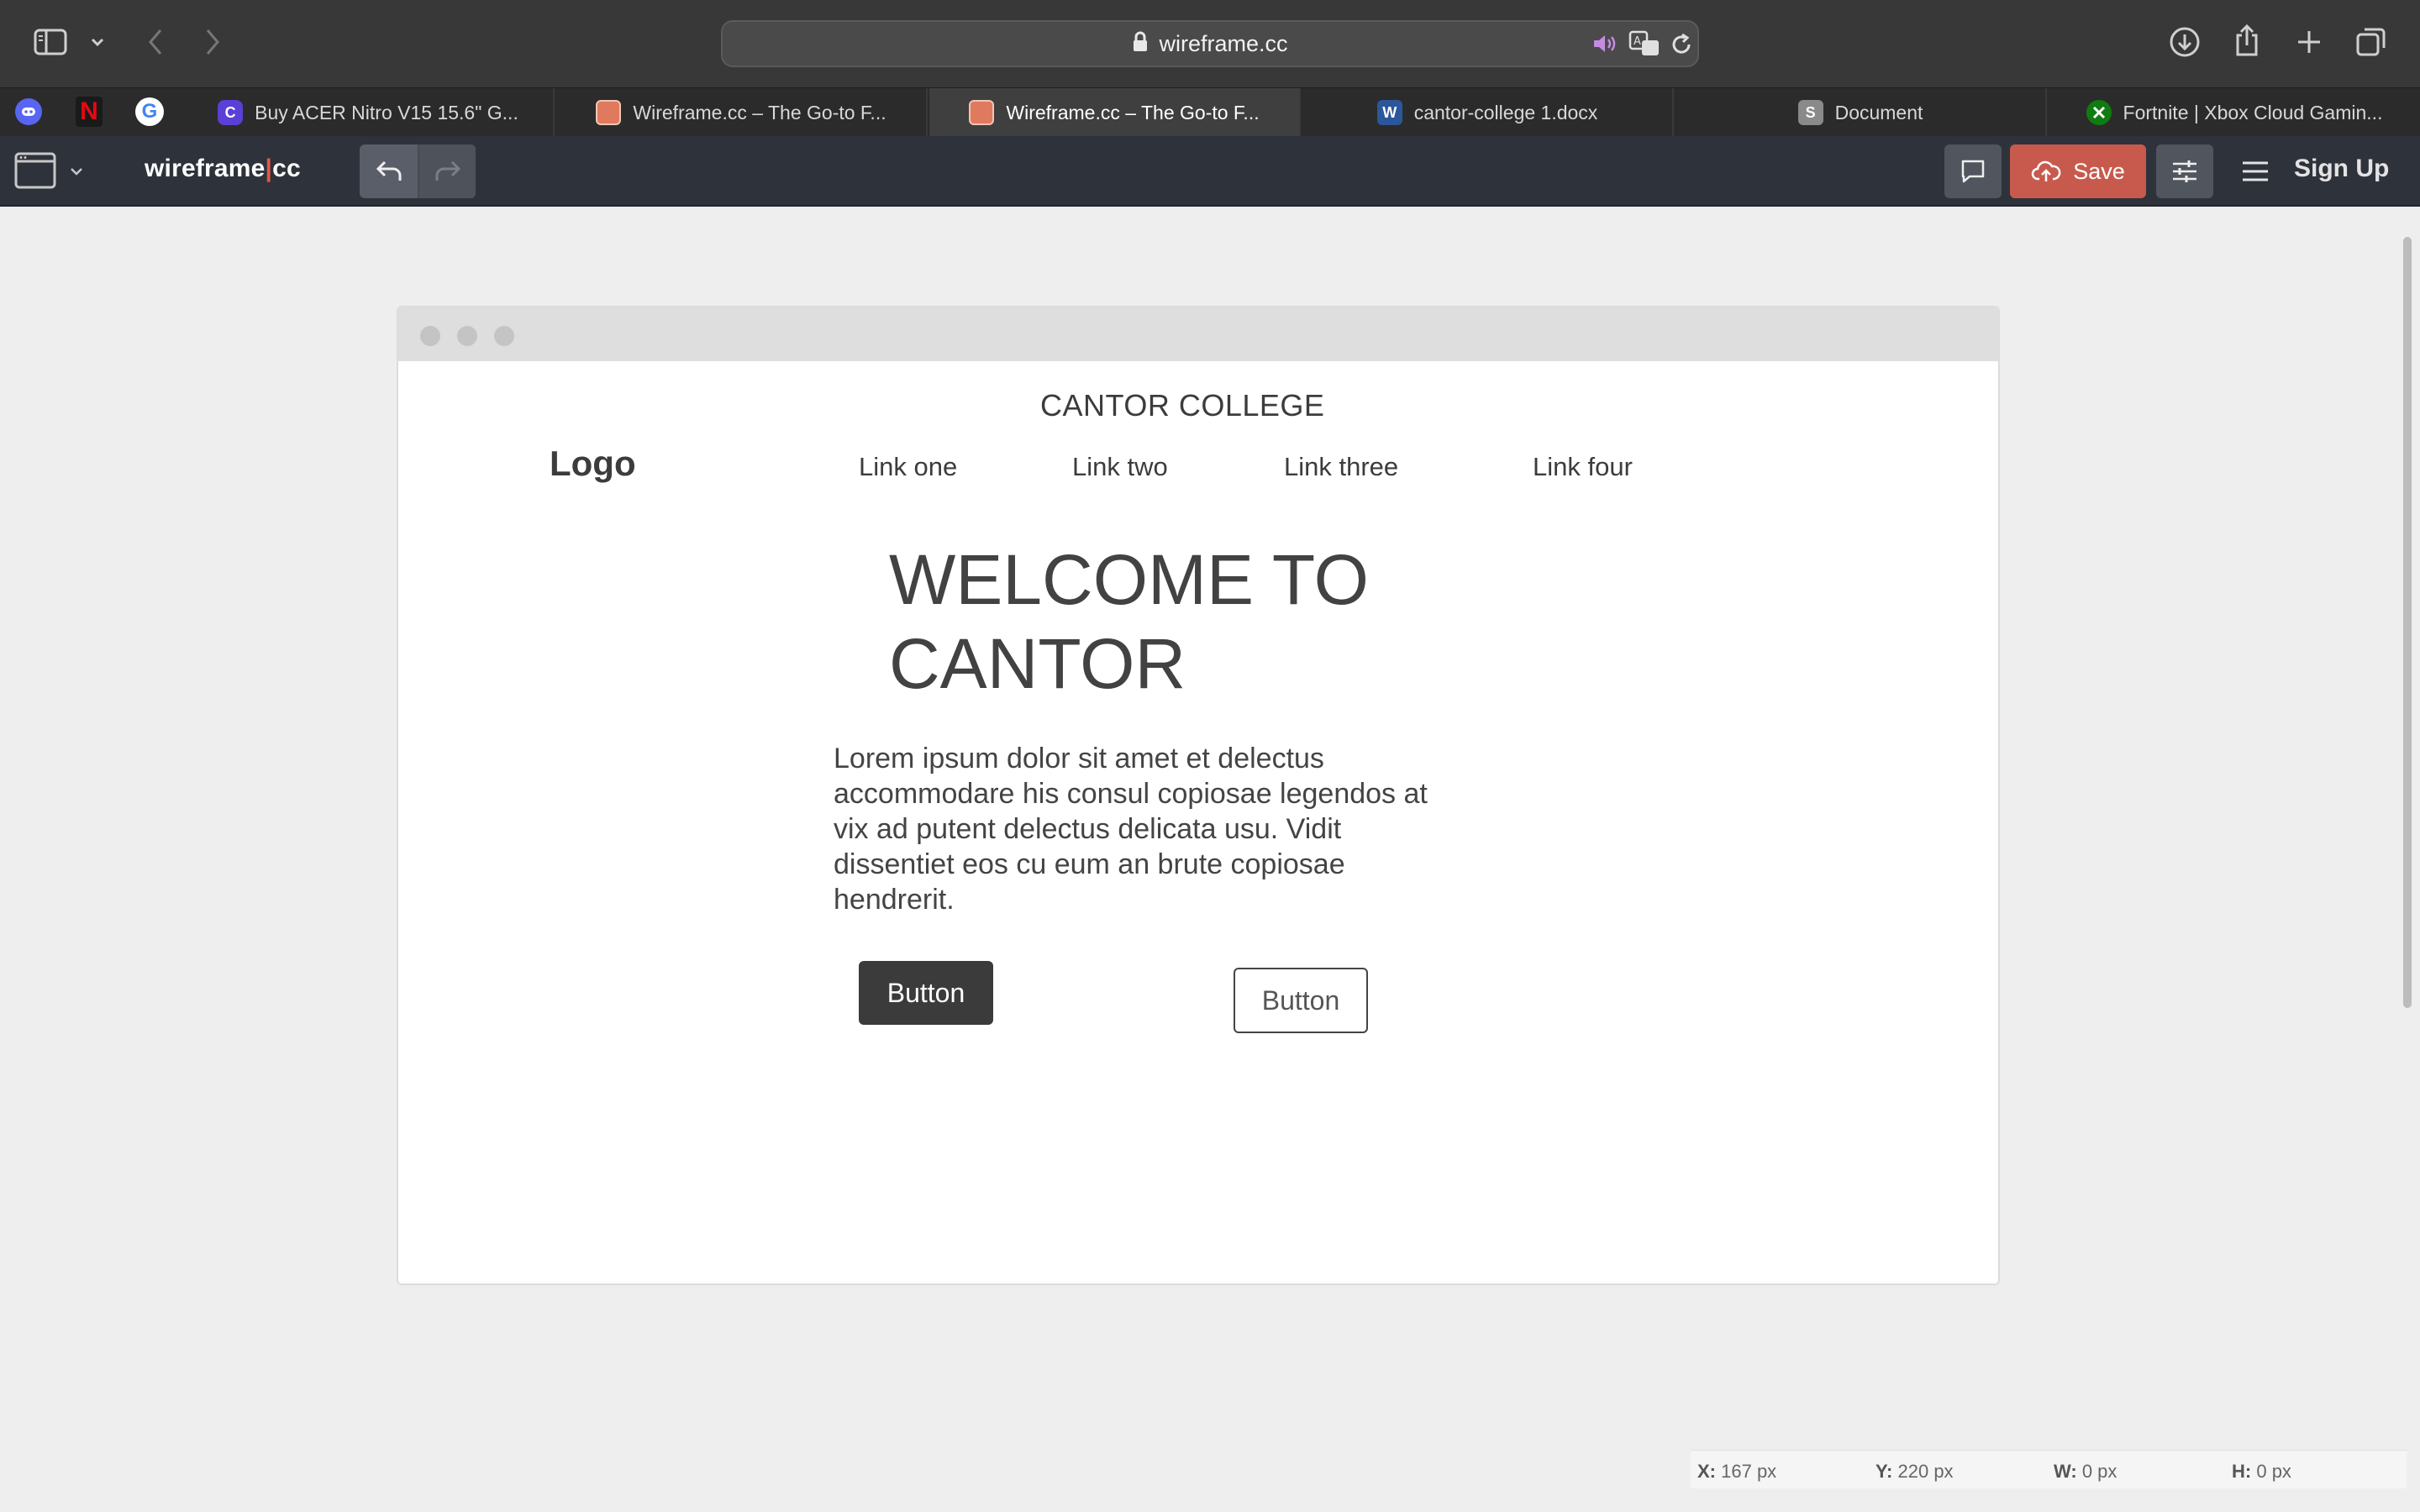 This screenshot has width=2420, height=1512. Describe the element at coordinates (1129, 579) in the screenshot. I see `hero-heading-line: WELCOME TO` at that location.